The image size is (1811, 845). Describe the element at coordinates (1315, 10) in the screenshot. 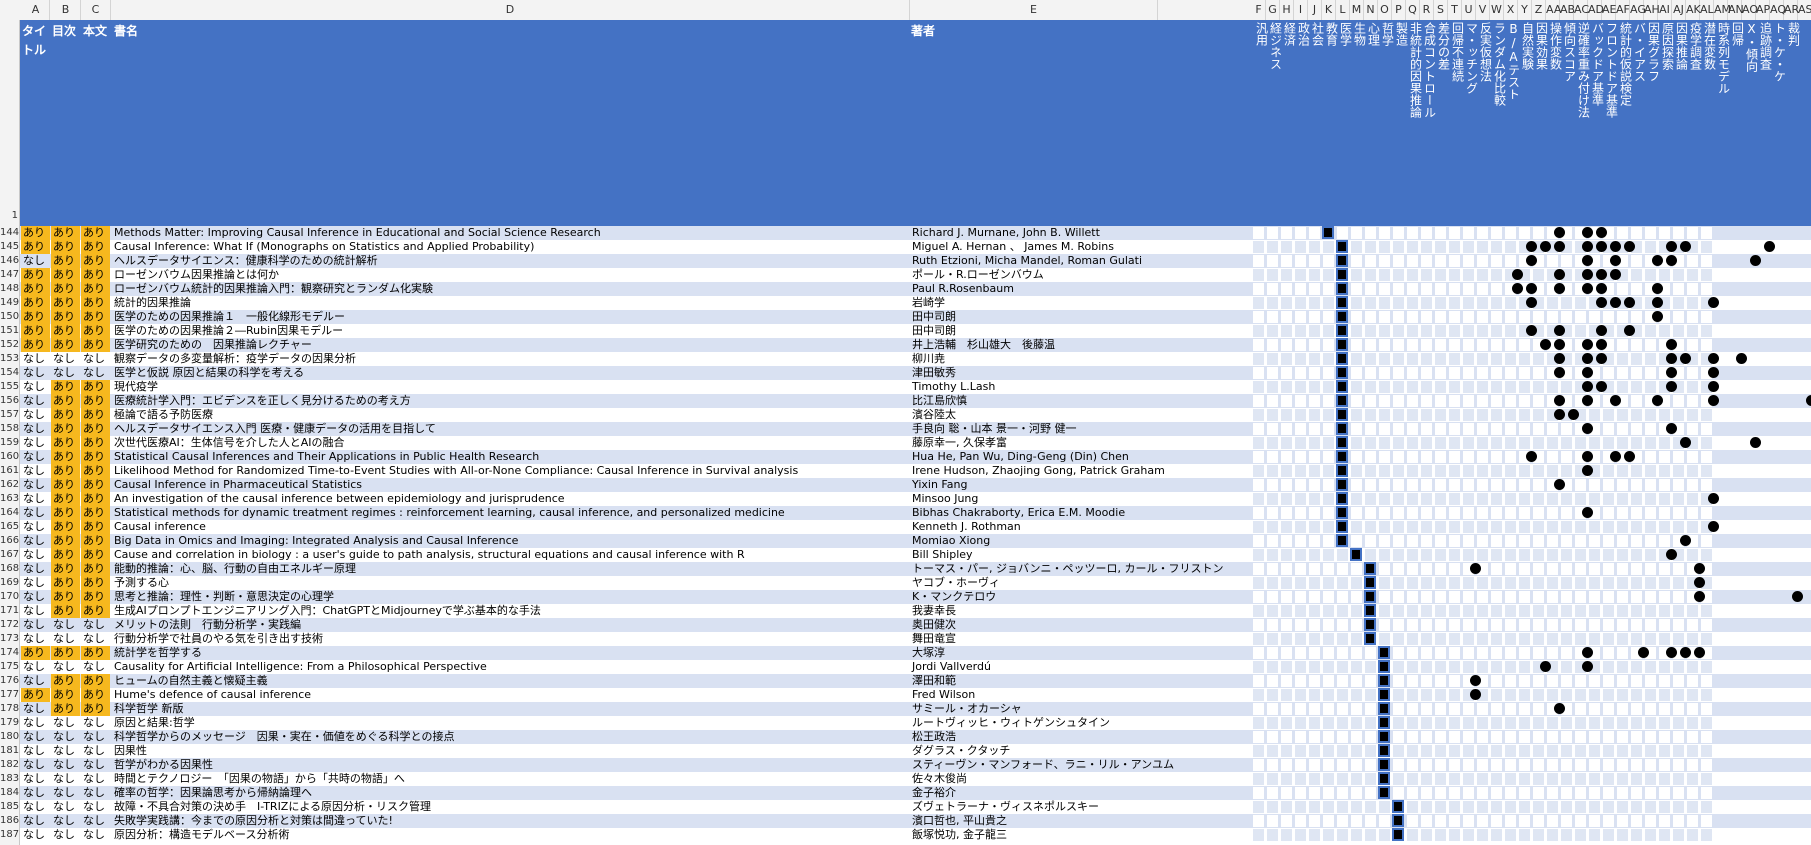

I see `column-letter-J: J` at that location.